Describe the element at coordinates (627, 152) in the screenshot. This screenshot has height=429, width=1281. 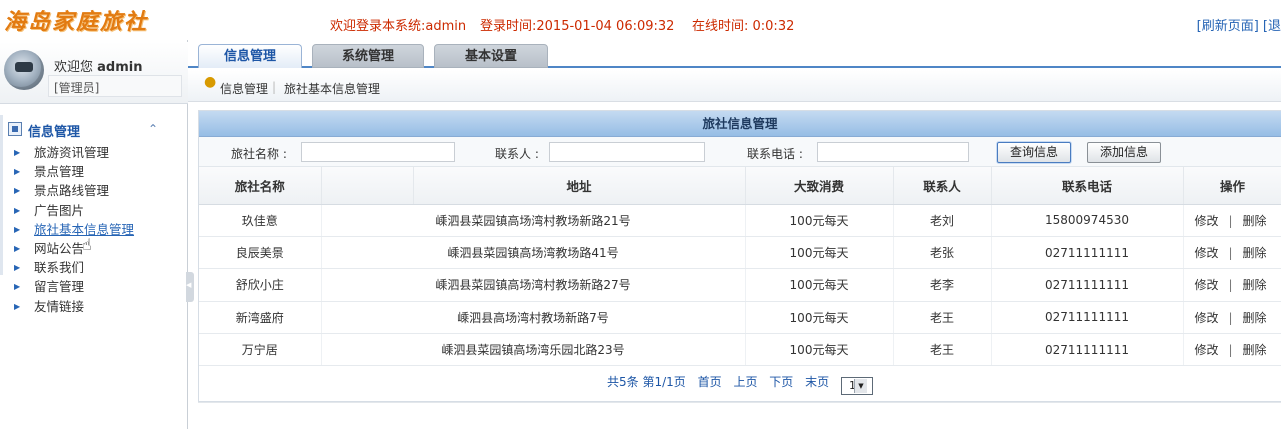
I see `contact-input` at that location.